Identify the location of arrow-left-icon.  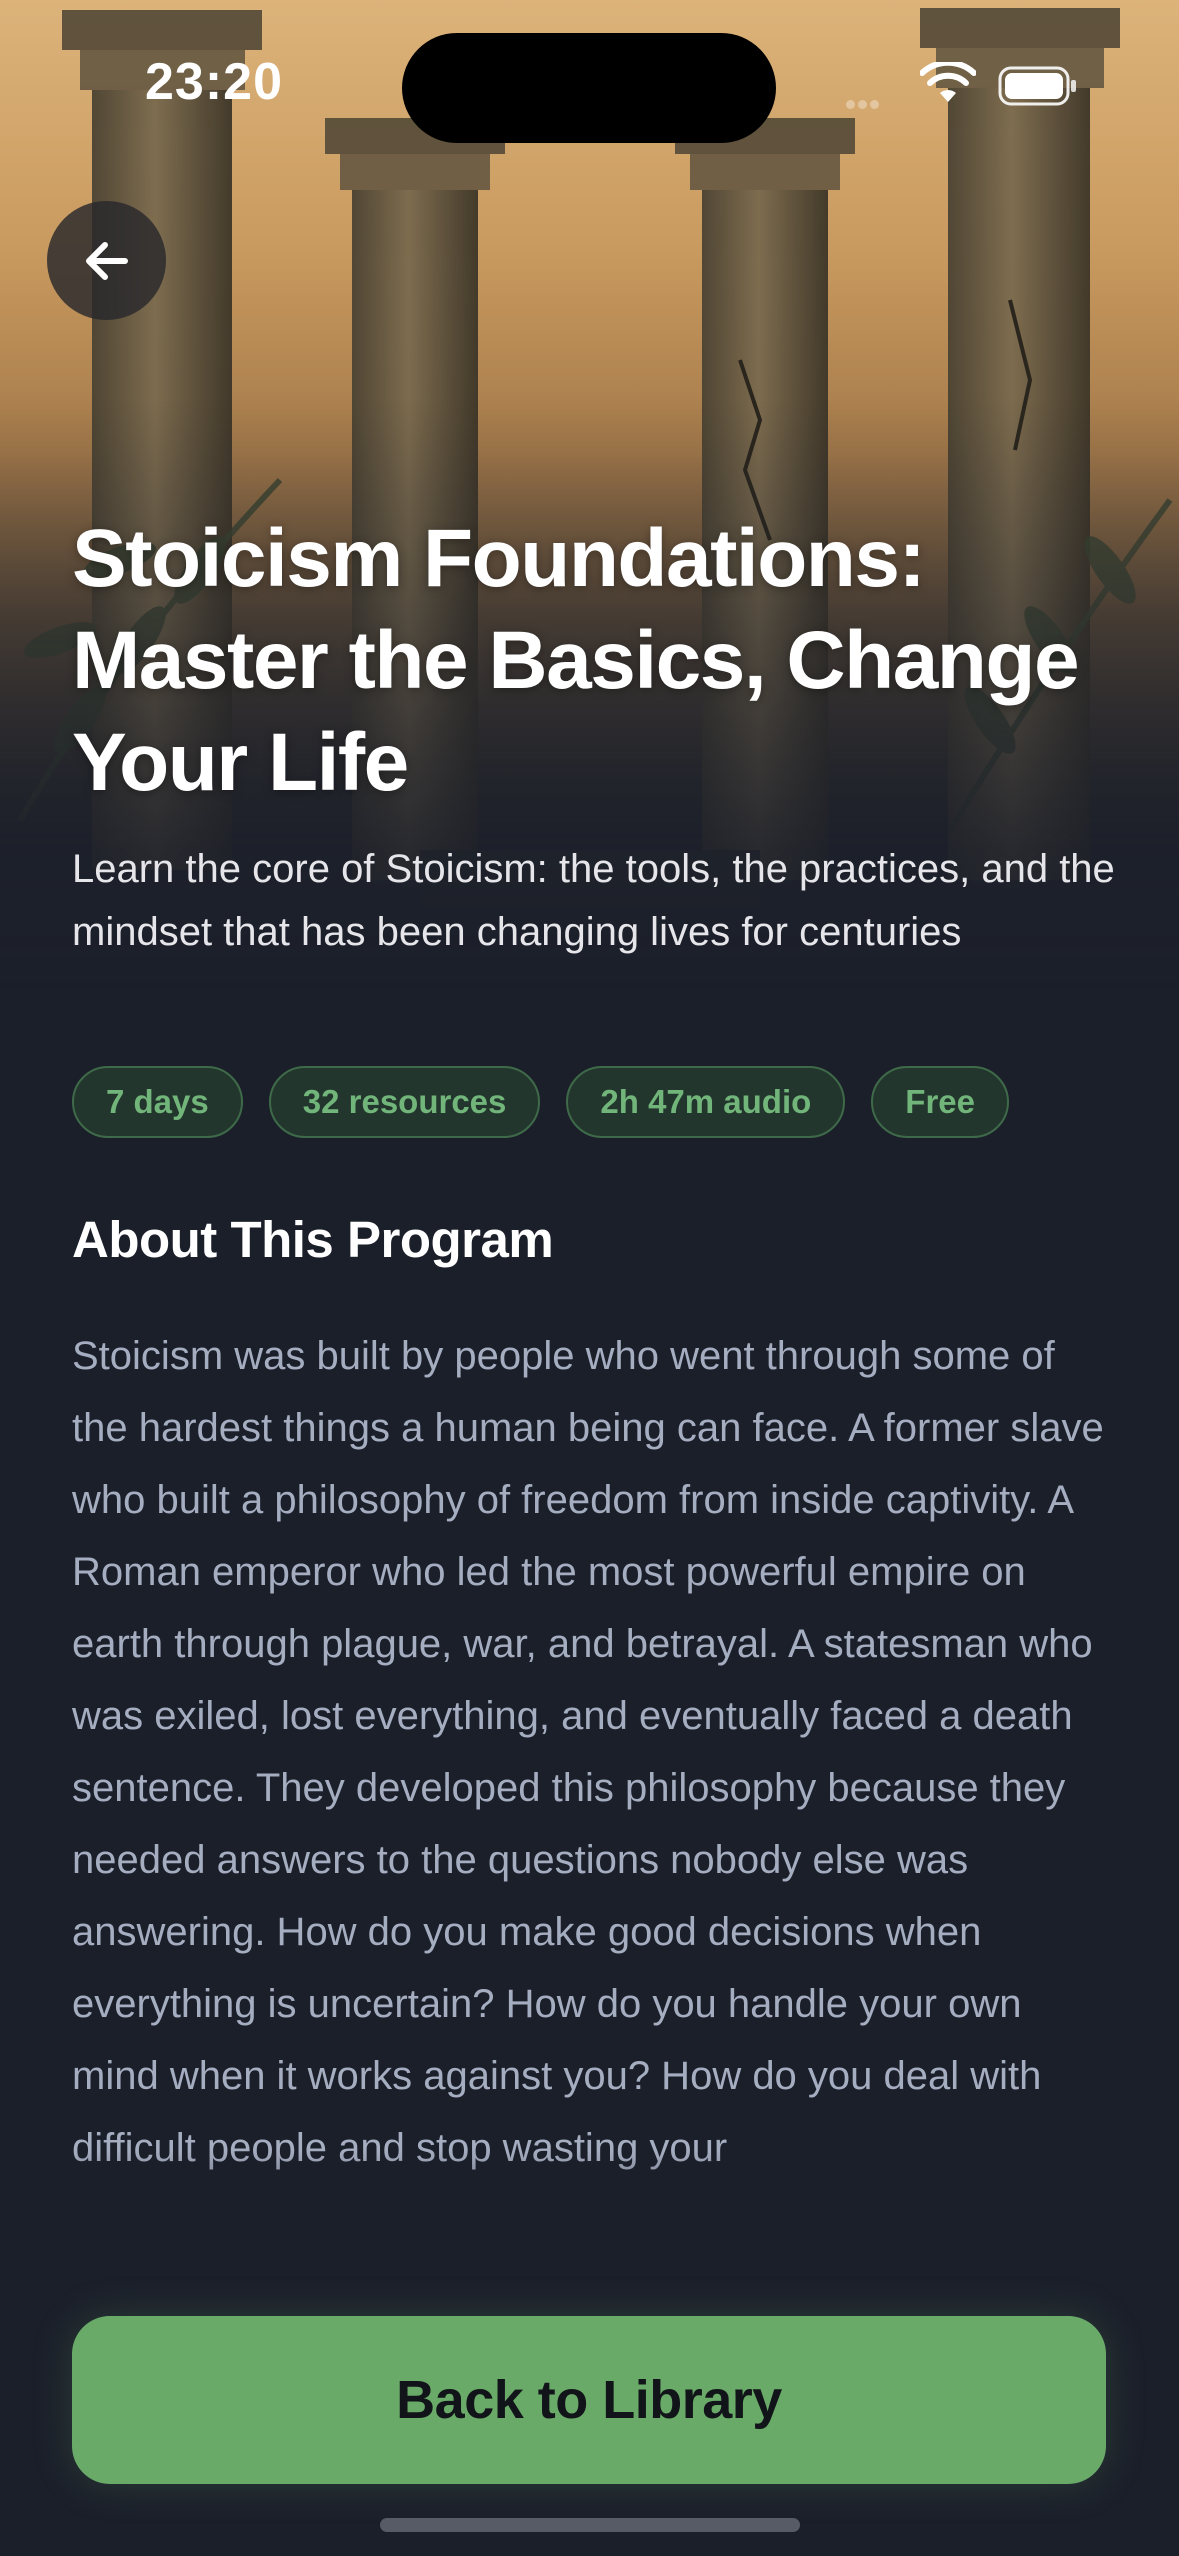
(106, 260).